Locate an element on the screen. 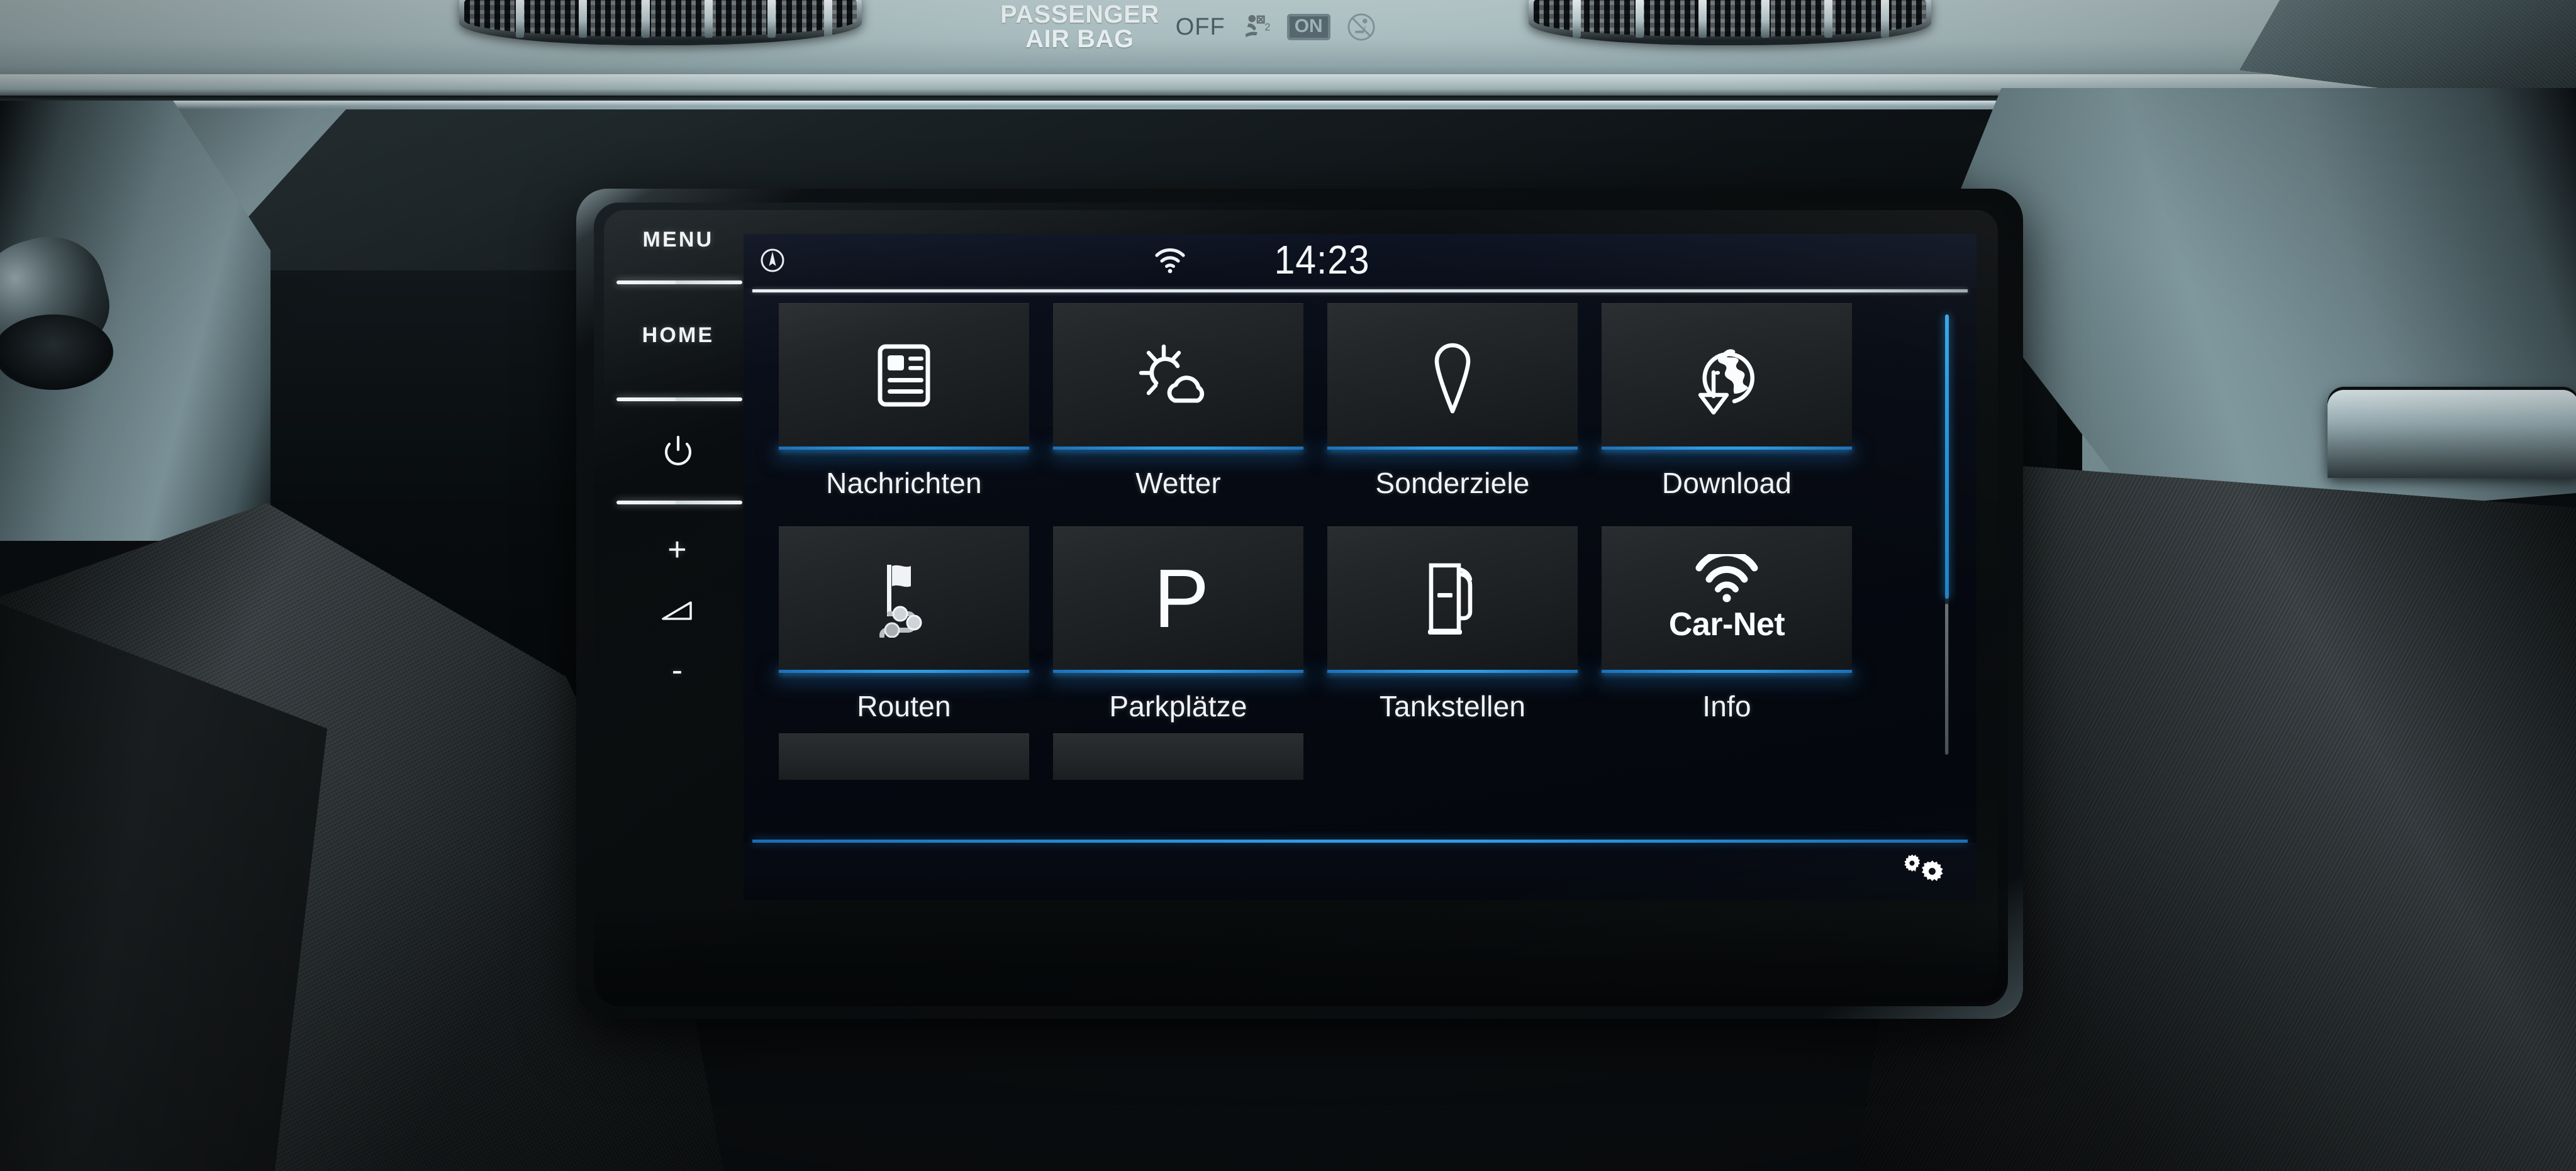 This screenshot has height=1171, width=2576. fuel-pump-icon is located at coordinates (1450, 599).